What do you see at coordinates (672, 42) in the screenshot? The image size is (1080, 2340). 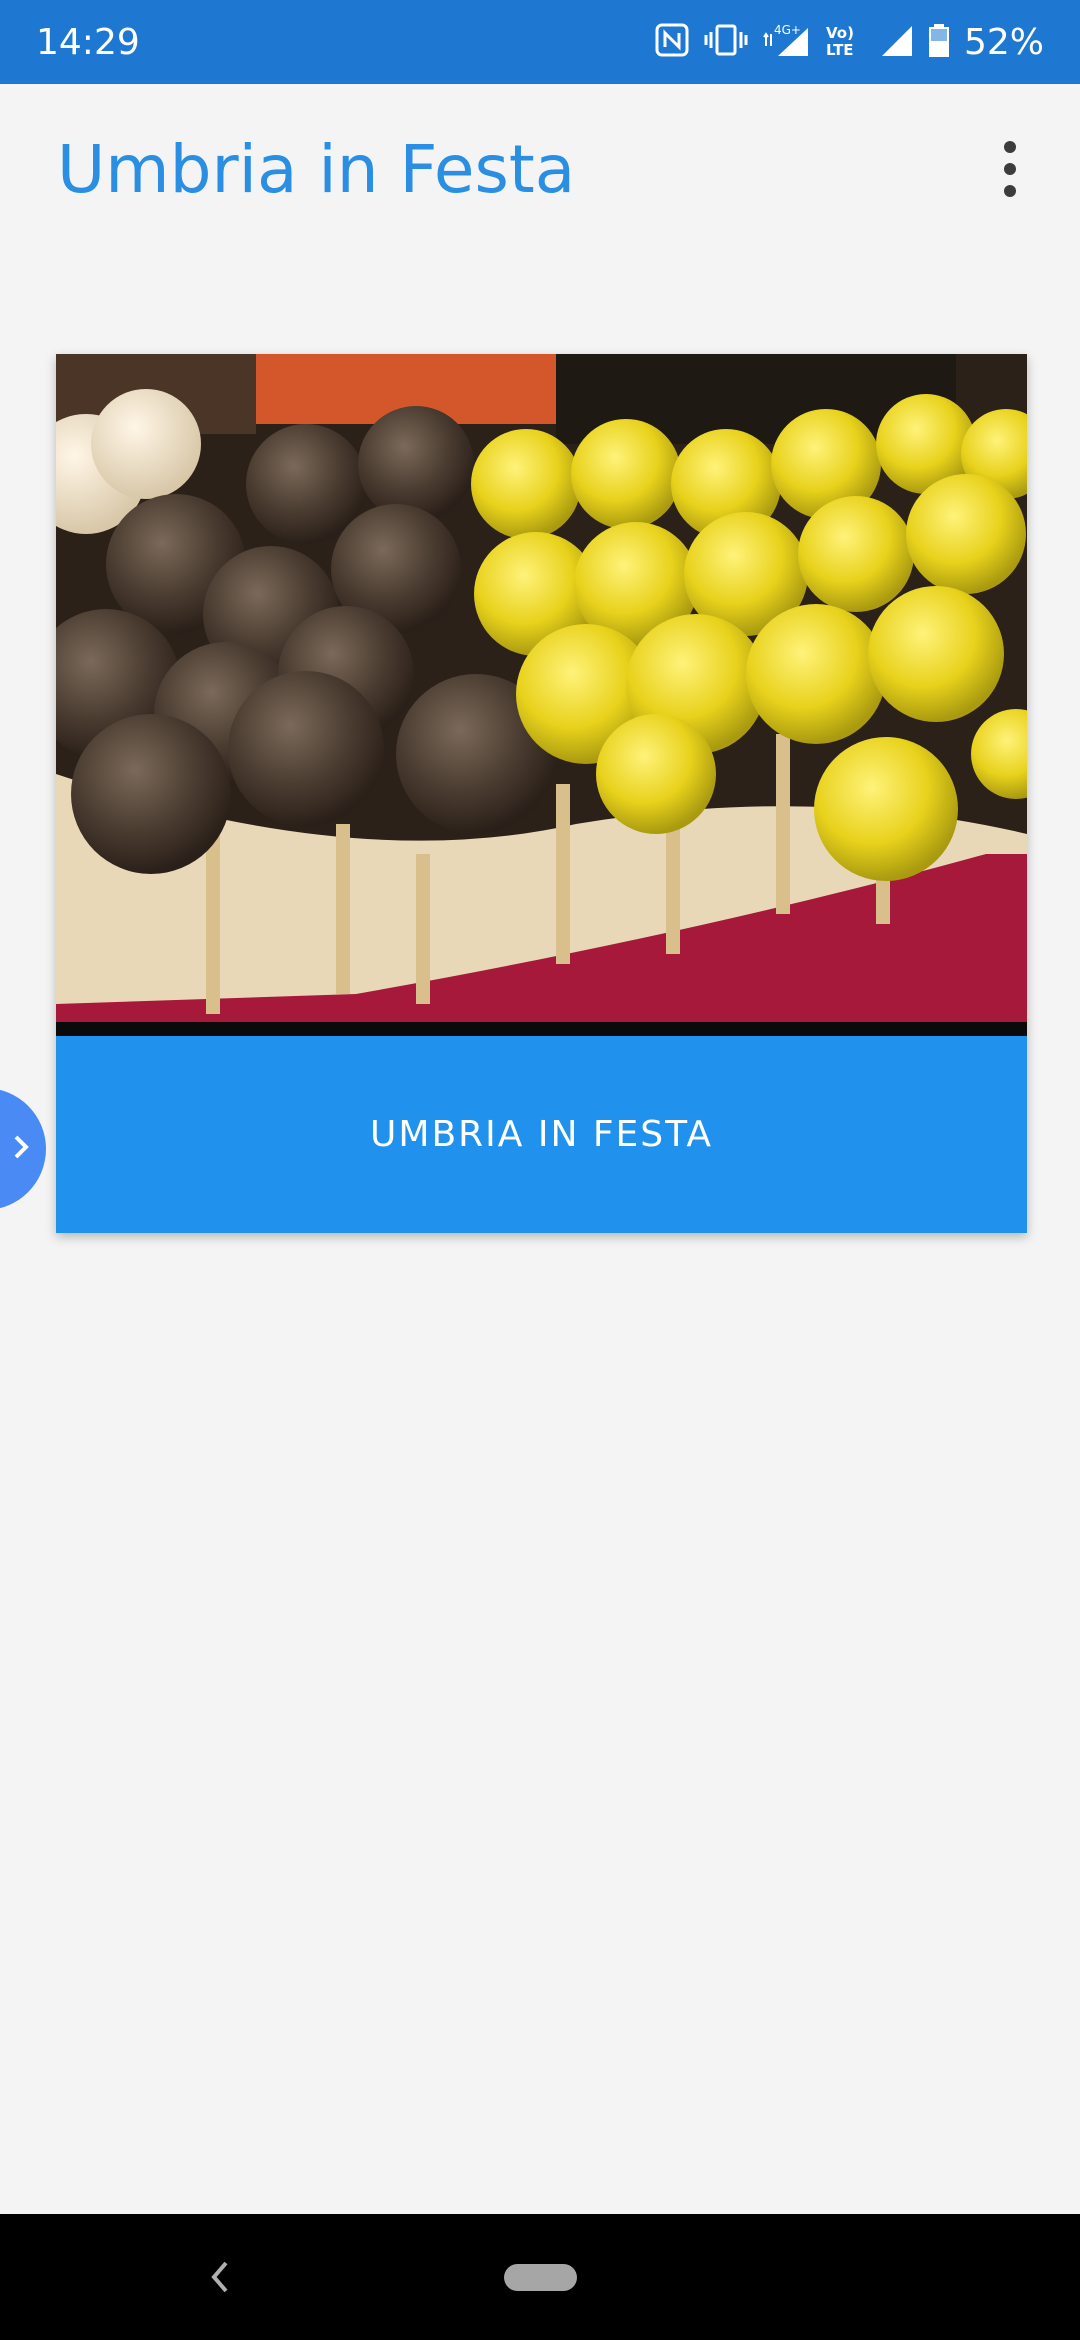 I see `nfc-icon` at bounding box center [672, 42].